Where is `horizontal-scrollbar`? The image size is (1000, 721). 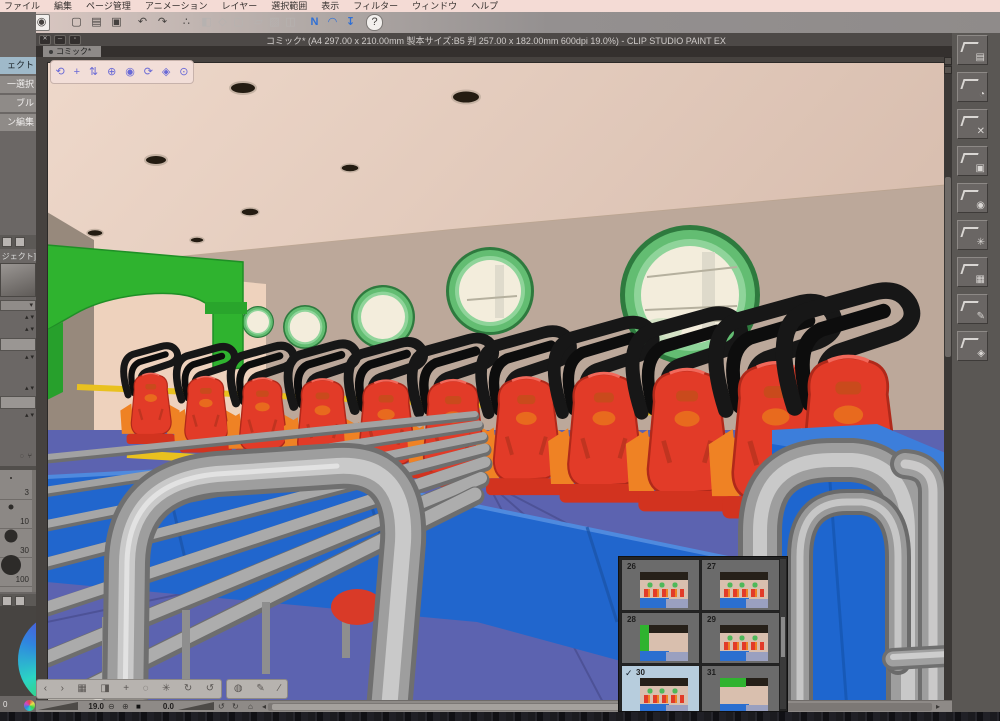
horizontal-scrollbar is located at coordinates (600, 707).